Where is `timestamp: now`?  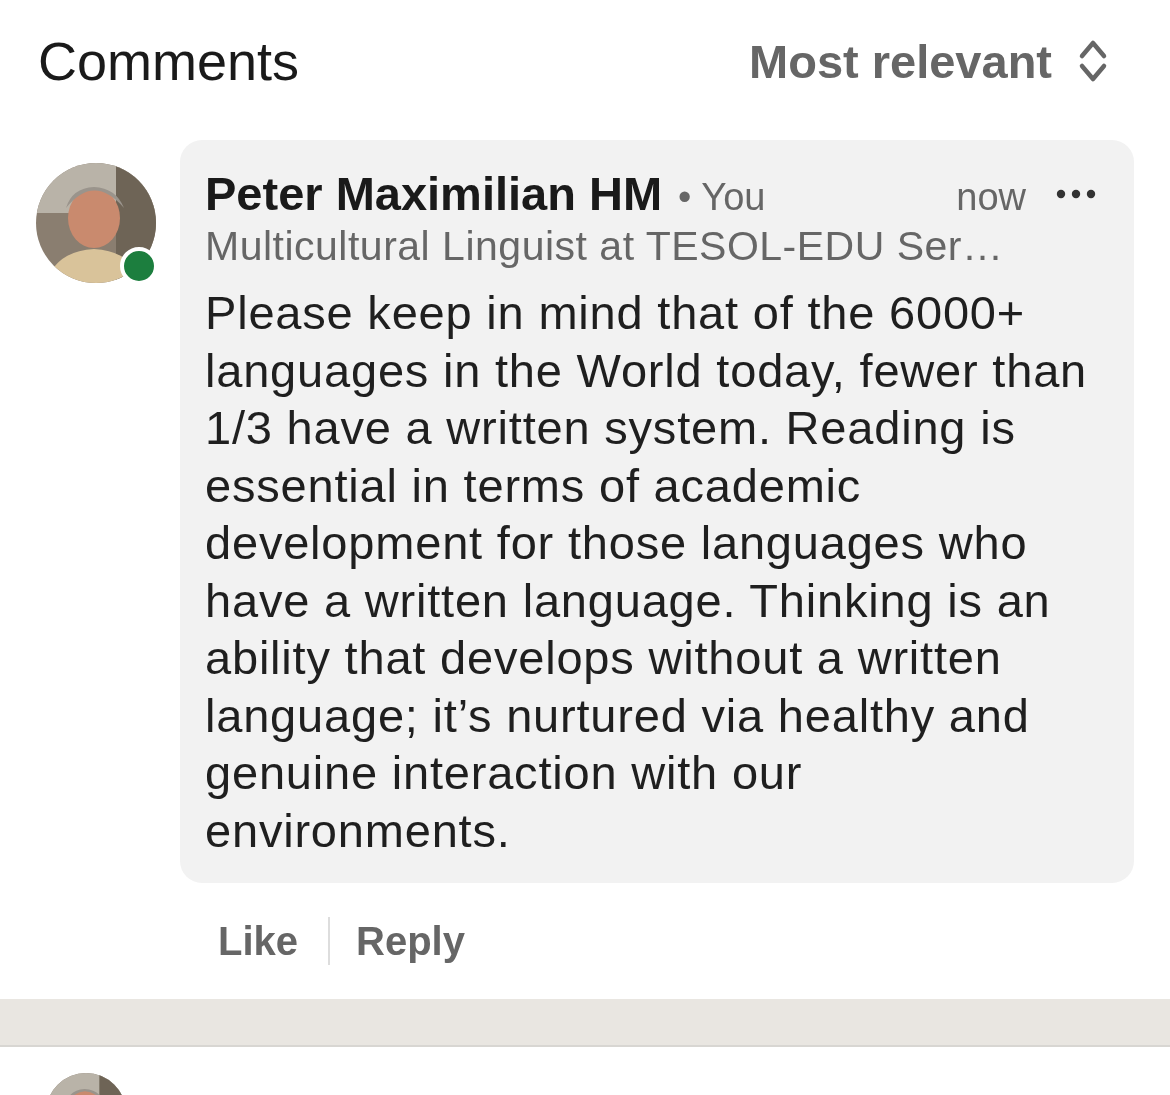 timestamp: now is located at coordinates (991, 197).